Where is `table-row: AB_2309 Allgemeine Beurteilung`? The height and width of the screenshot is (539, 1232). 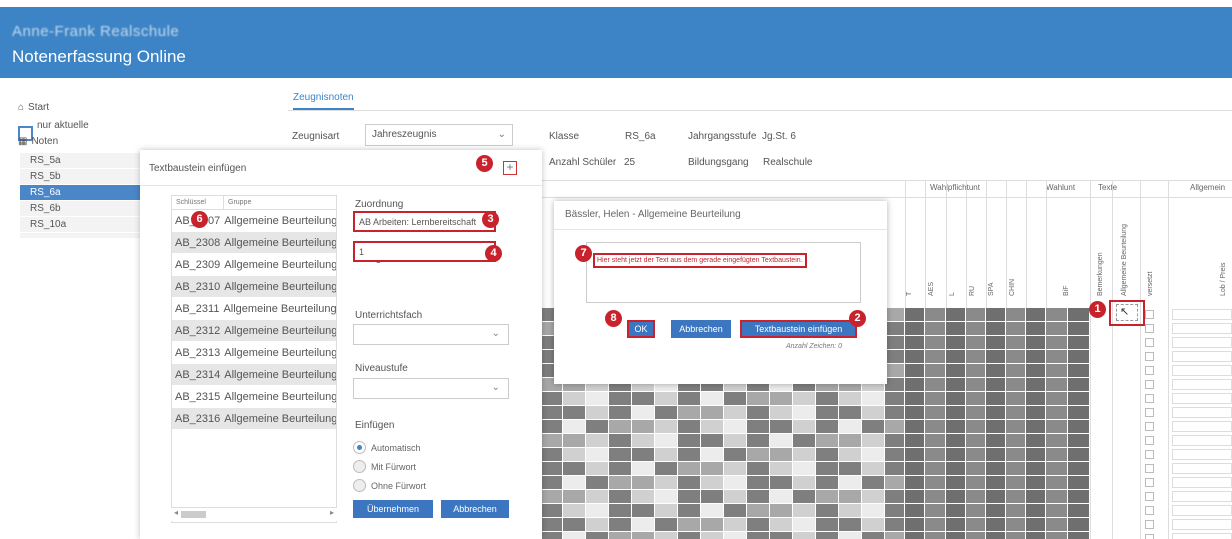
table-row: AB_2309 Allgemeine Beurteilung is located at coordinates (254, 265).